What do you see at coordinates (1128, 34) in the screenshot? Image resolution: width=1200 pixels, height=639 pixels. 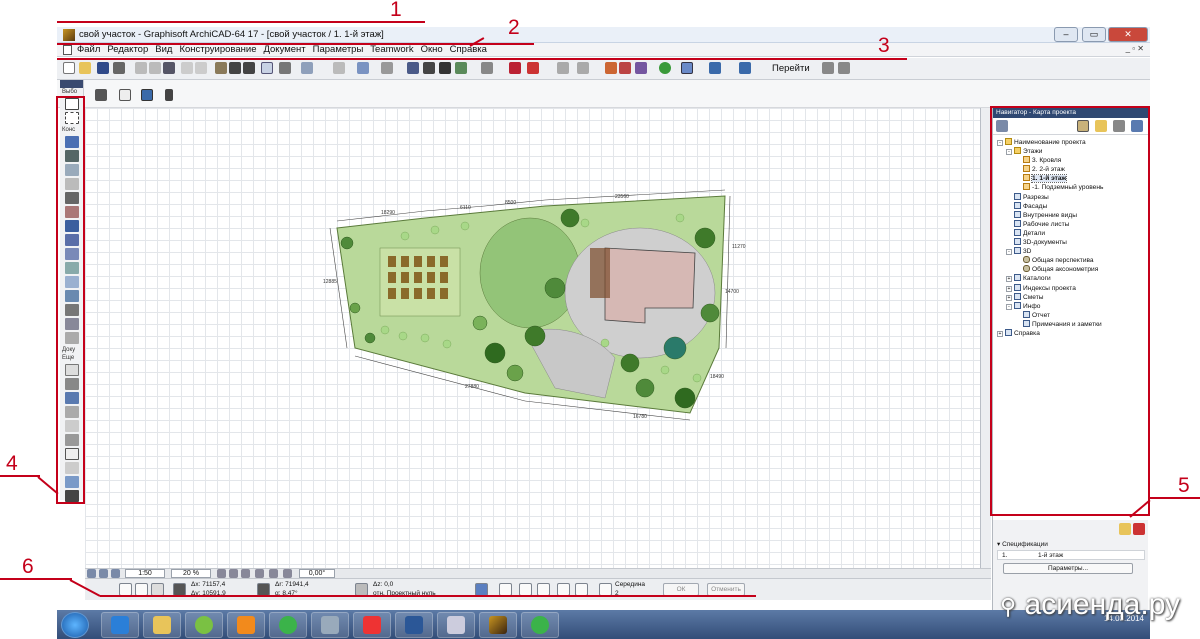 I see `close-button: ✕` at bounding box center [1128, 34].